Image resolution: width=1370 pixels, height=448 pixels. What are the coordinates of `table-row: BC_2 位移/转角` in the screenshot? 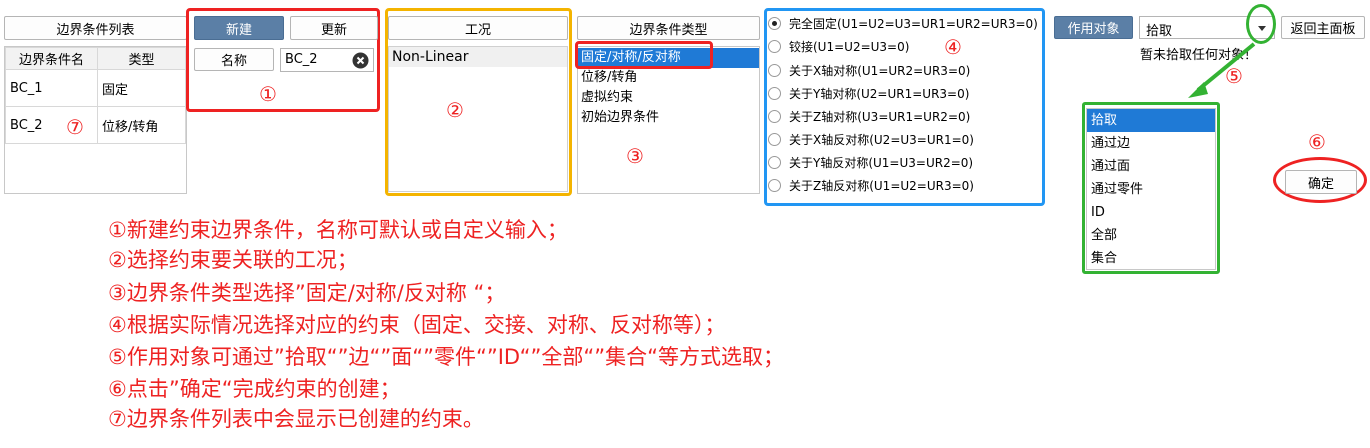 It's located at (95, 125).